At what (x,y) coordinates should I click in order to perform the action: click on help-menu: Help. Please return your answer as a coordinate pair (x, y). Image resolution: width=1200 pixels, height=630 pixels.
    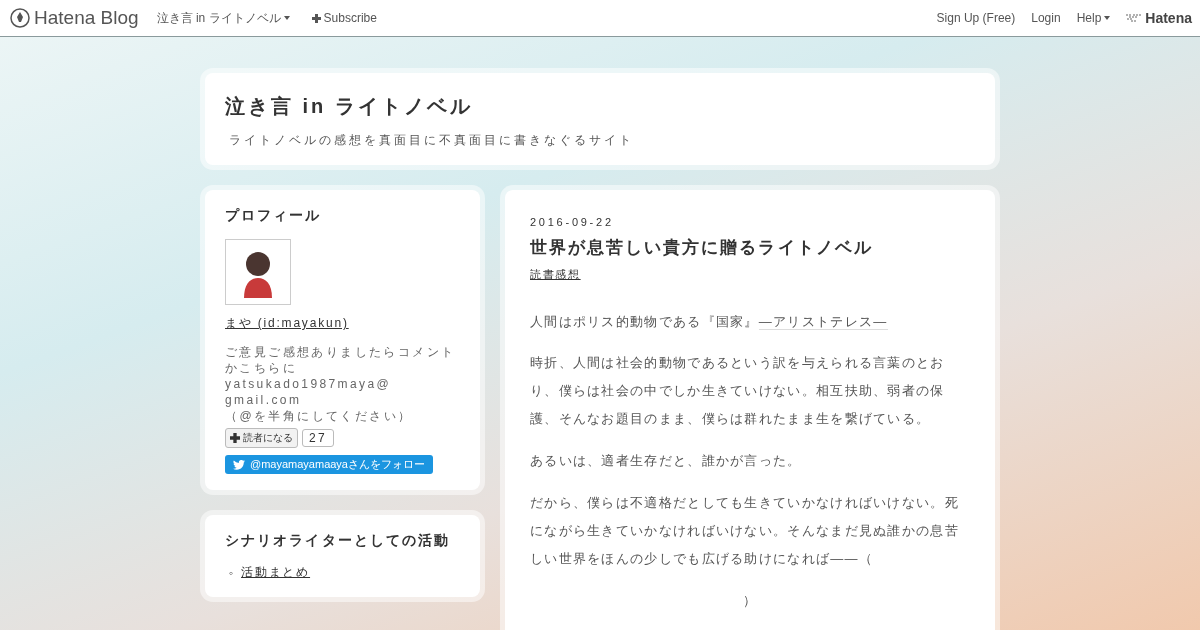
    Looking at the image, I should click on (1093, 18).